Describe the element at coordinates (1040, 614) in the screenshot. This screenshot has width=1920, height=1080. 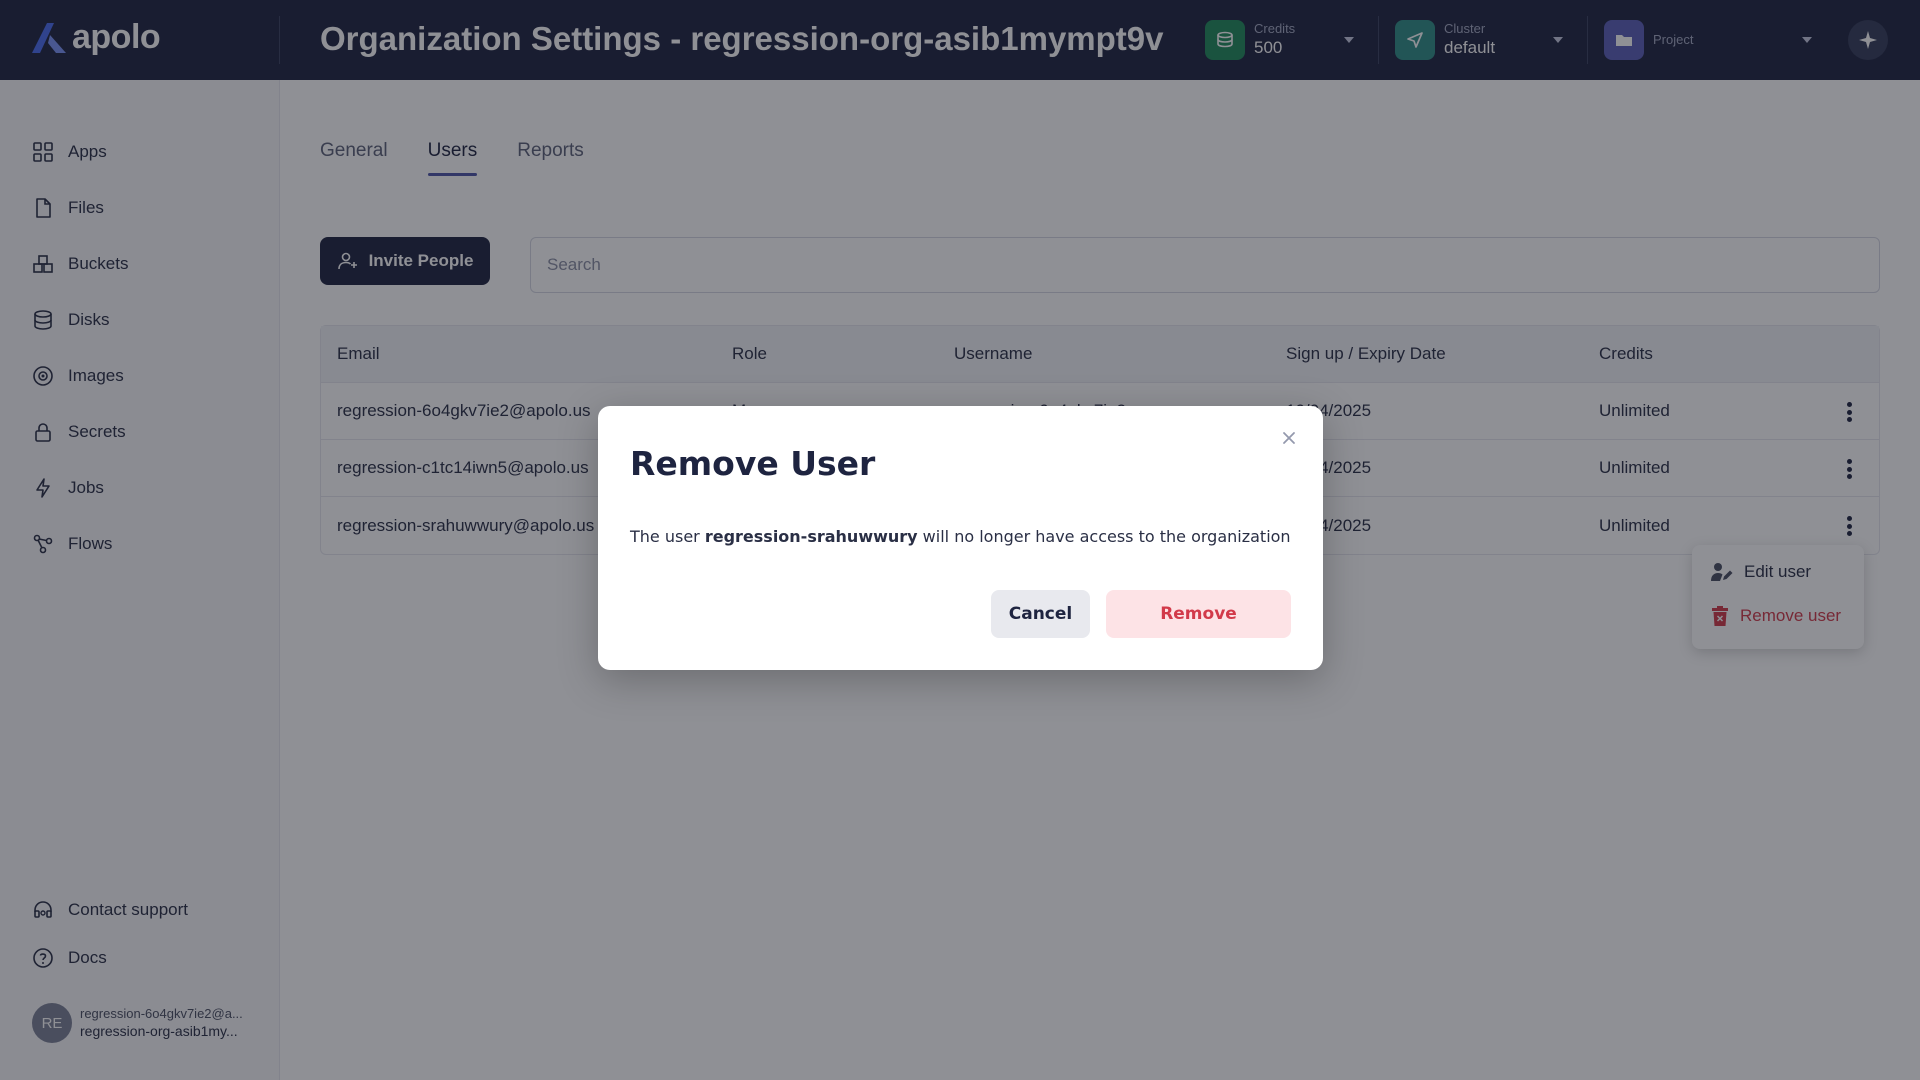
I see `cancel-button: Cancel` at that location.